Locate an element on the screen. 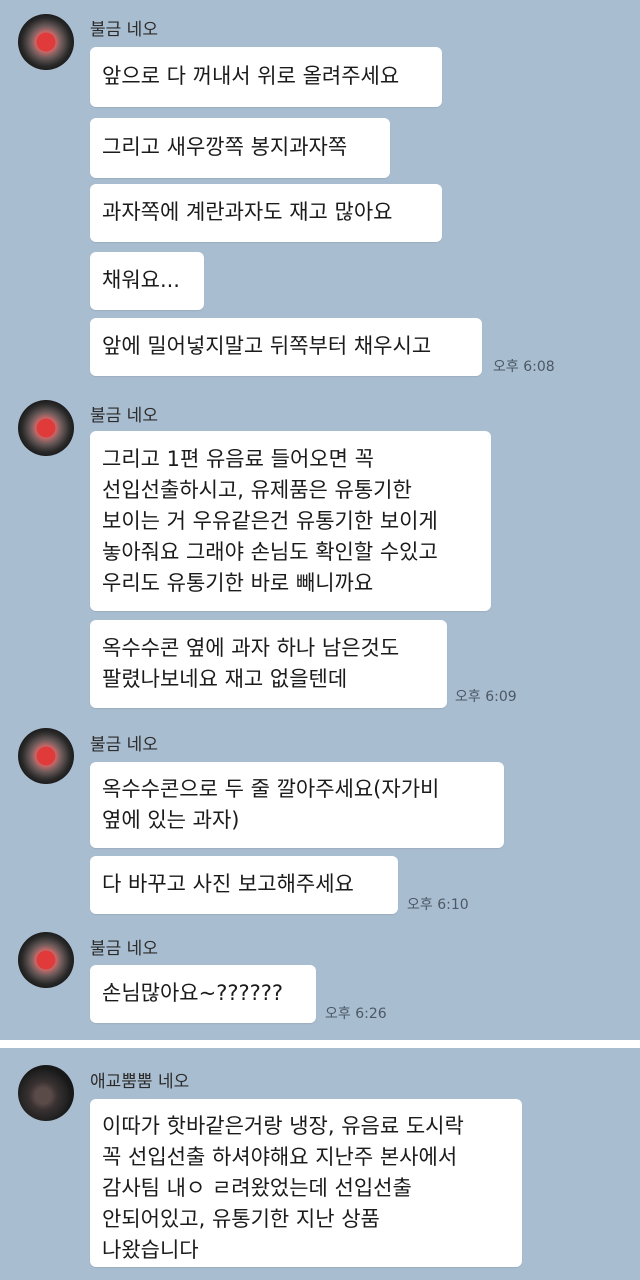  message-bubble: 앞에 밀어넣지말고 뒤쪽부터 채우시고 is located at coordinates (286, 347).